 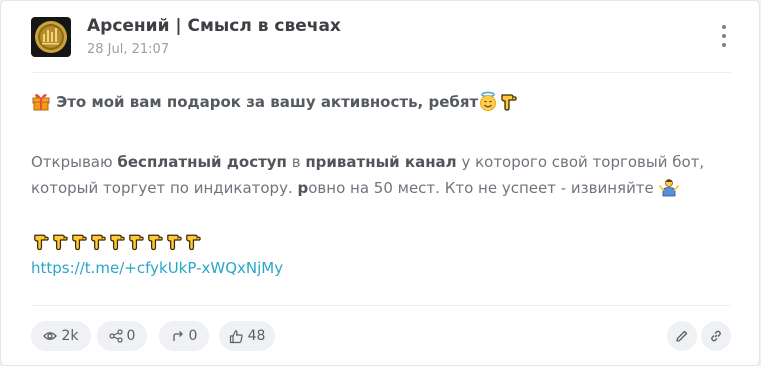 What do you see at coordinates (50, 336) in the screenshot?
I see `eye-icon` at bounding box center [50, 336].